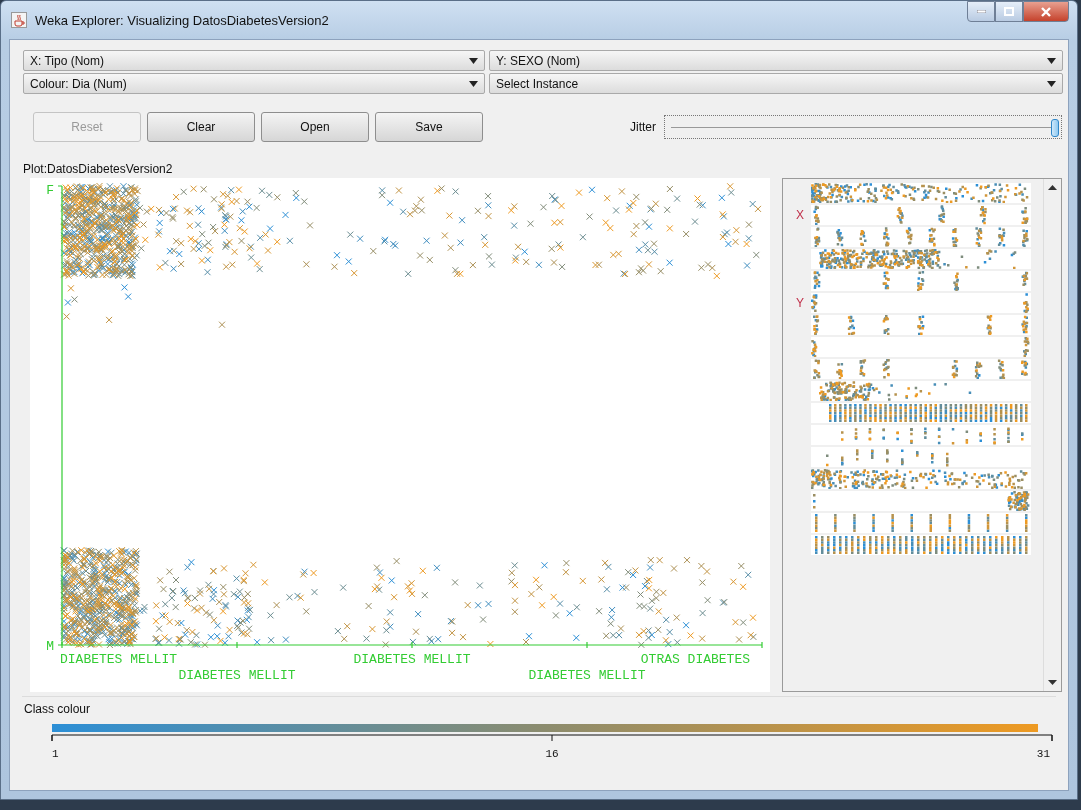 Image resolution: width=1081 pixels, height=810 pixels. I want to click on maximize-icon, so click(1009, 11).